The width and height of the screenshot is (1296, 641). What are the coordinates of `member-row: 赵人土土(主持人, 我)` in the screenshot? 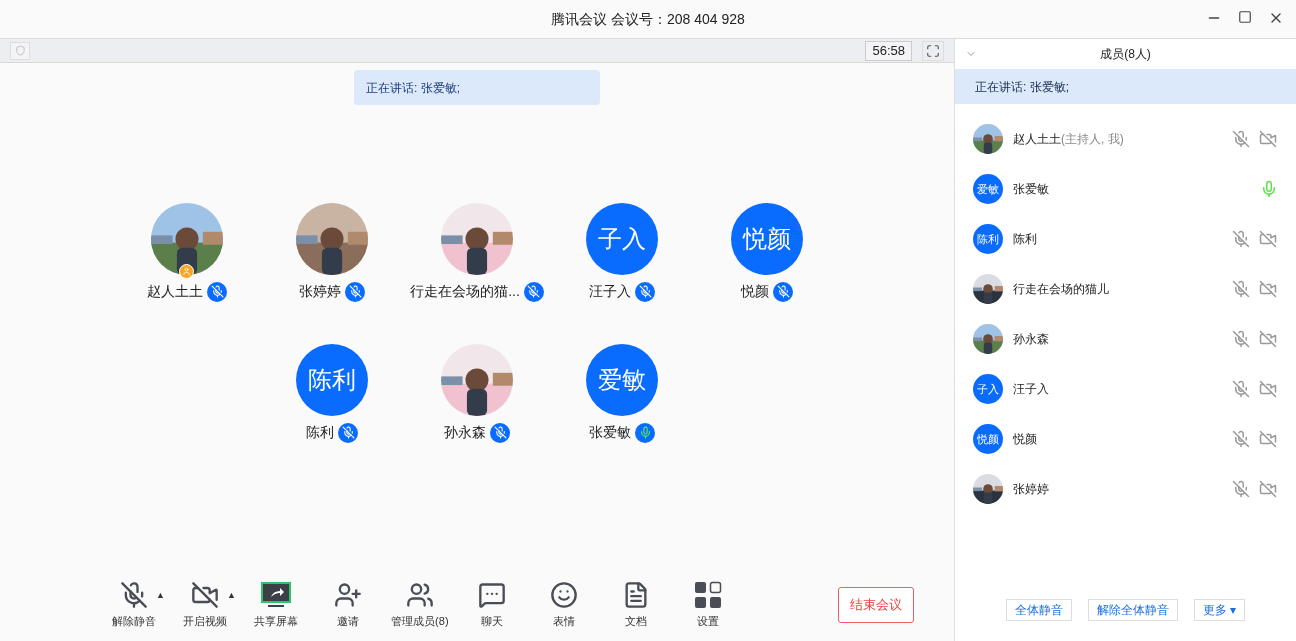 It's located at (1125, 139).